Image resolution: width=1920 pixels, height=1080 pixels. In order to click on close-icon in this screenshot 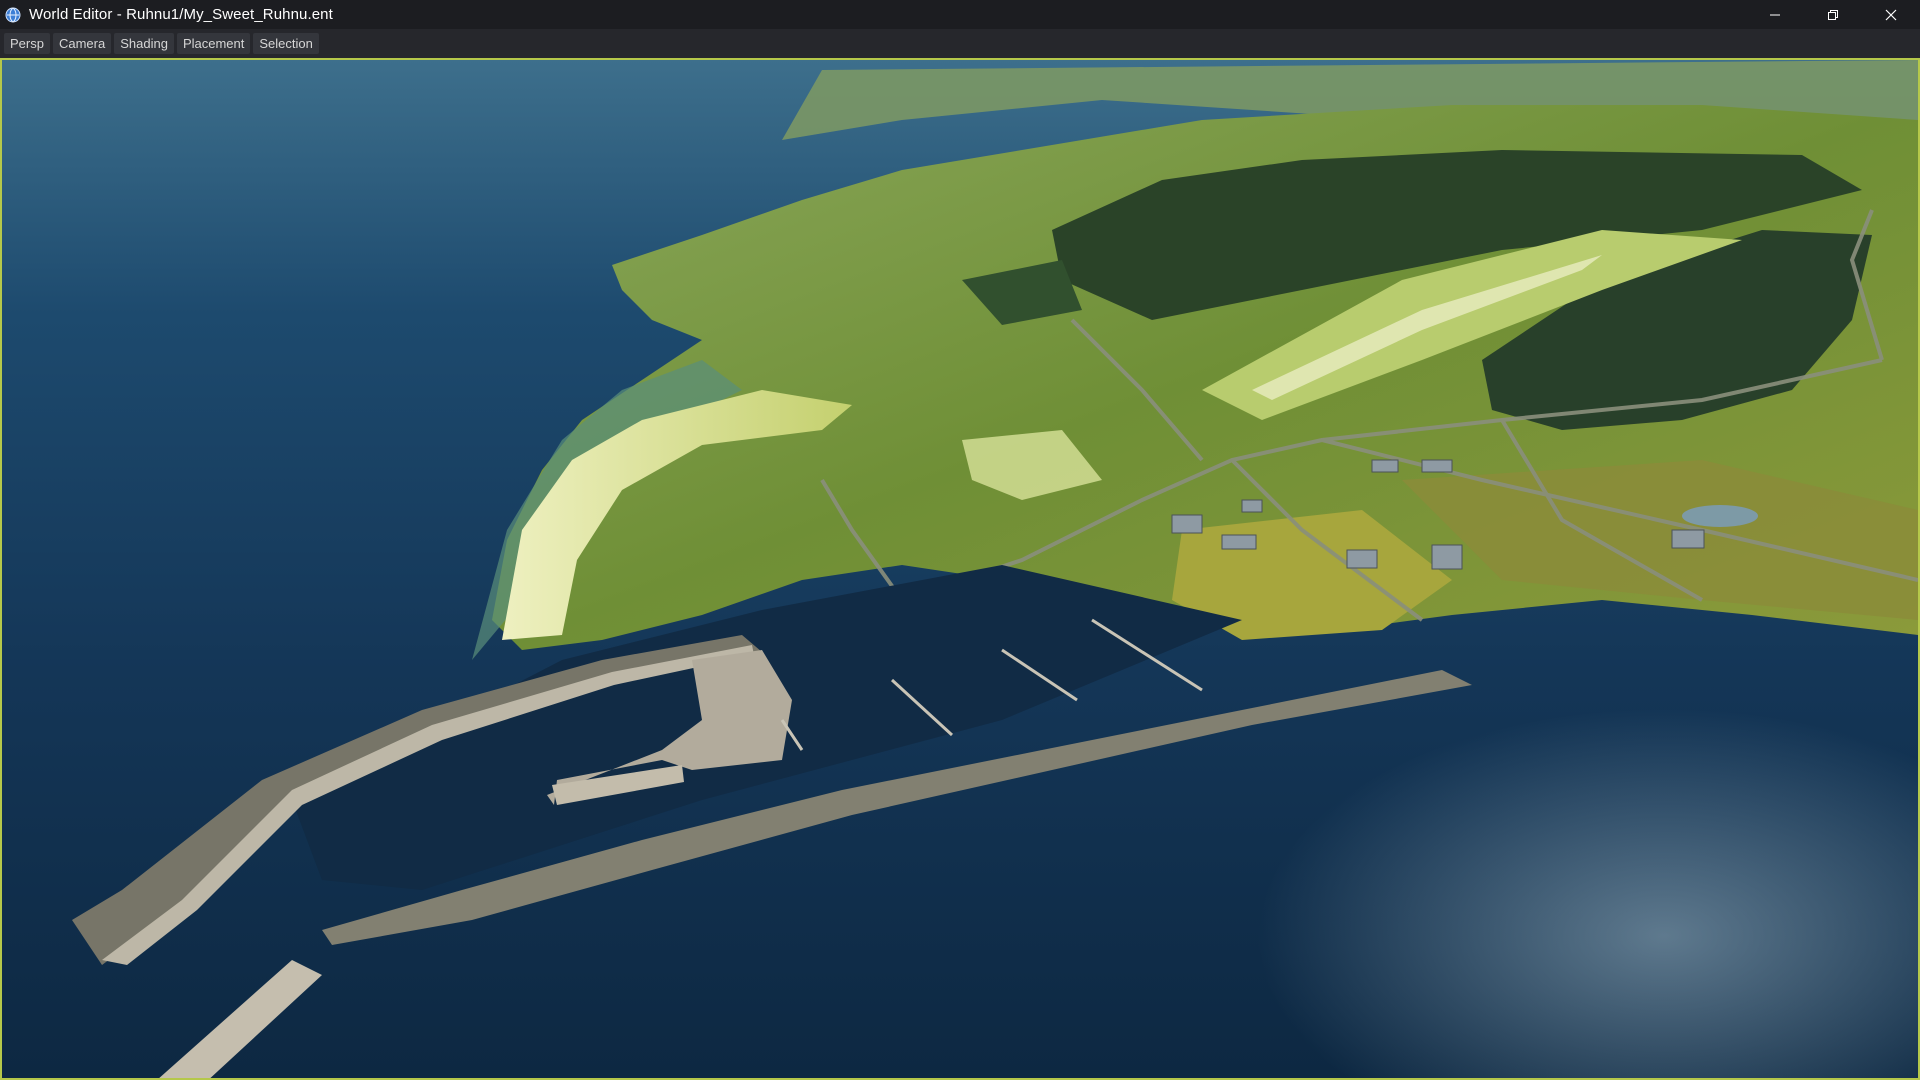, I will do `click(1891, 15)`.